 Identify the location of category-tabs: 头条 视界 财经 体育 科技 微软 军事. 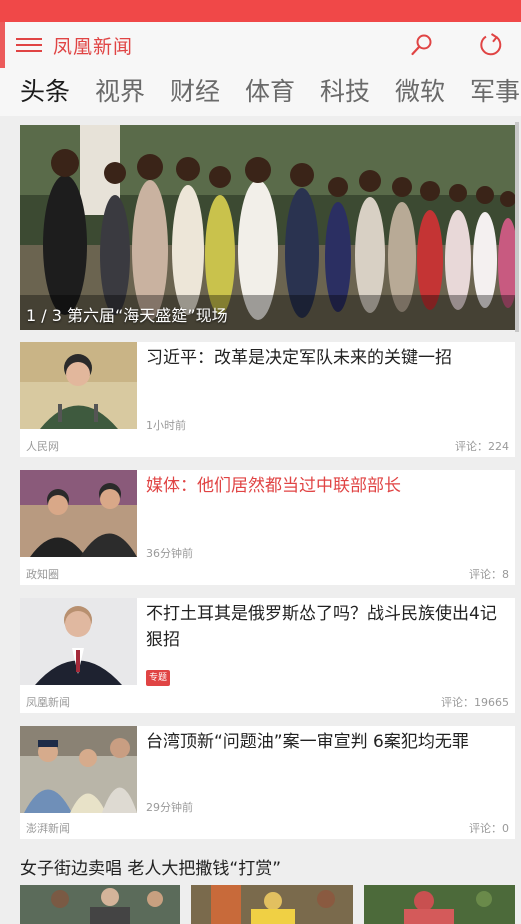
(260, 92).